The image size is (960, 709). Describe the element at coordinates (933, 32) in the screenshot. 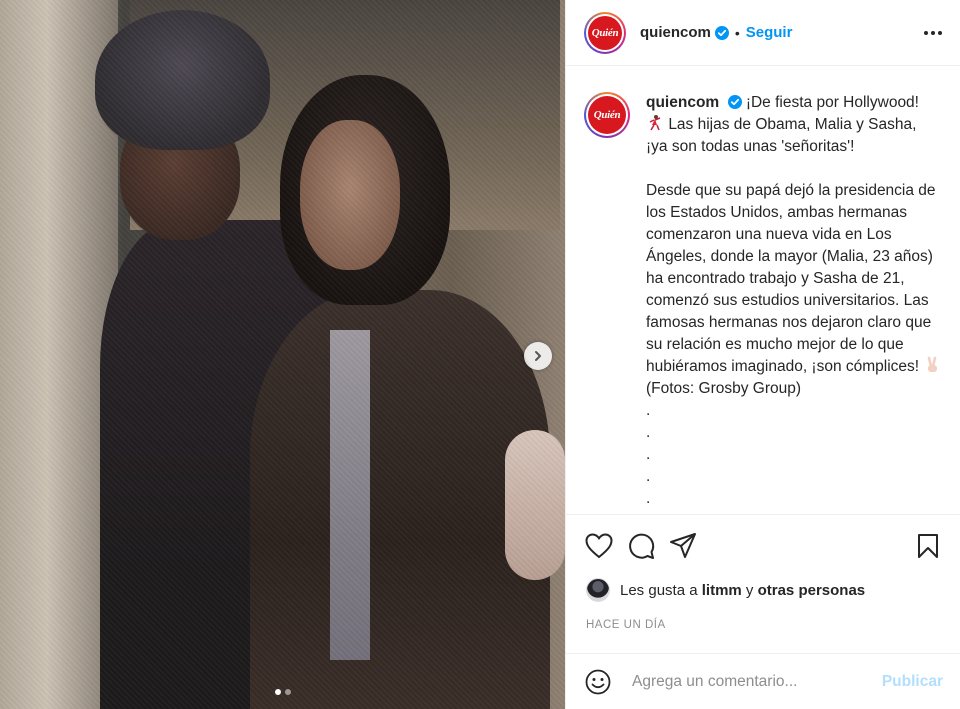

I see `more-options-button` at that location.